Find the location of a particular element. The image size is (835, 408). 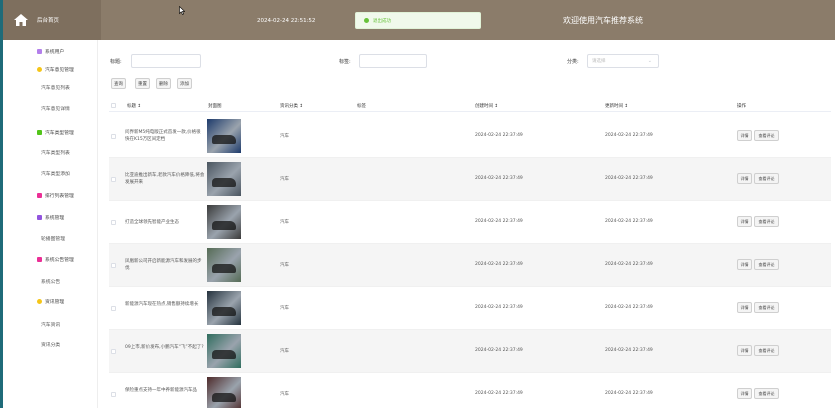

sidebar-item-label: 汽车意见列表 is located at coordinates (55, 88).